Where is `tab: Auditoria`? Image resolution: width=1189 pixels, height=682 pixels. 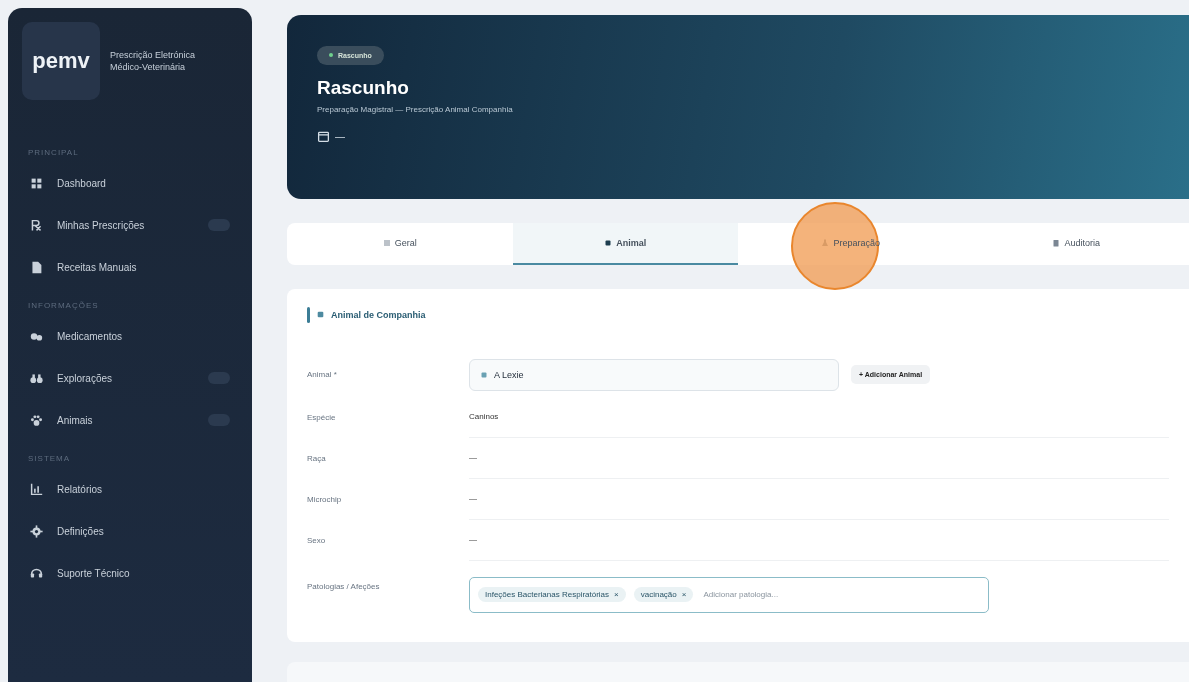 tab: Auditoria is located at coordinates (1076, 244).